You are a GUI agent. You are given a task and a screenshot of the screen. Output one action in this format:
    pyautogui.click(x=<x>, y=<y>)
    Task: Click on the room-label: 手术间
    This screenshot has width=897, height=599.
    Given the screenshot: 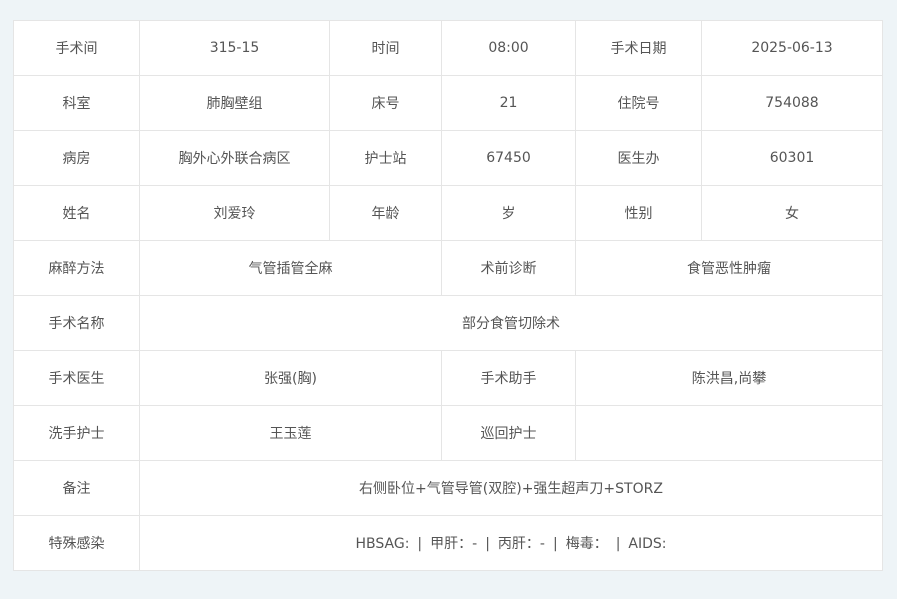 What is the action you would take?
    pyautogui.click(x=76, y=48)
    